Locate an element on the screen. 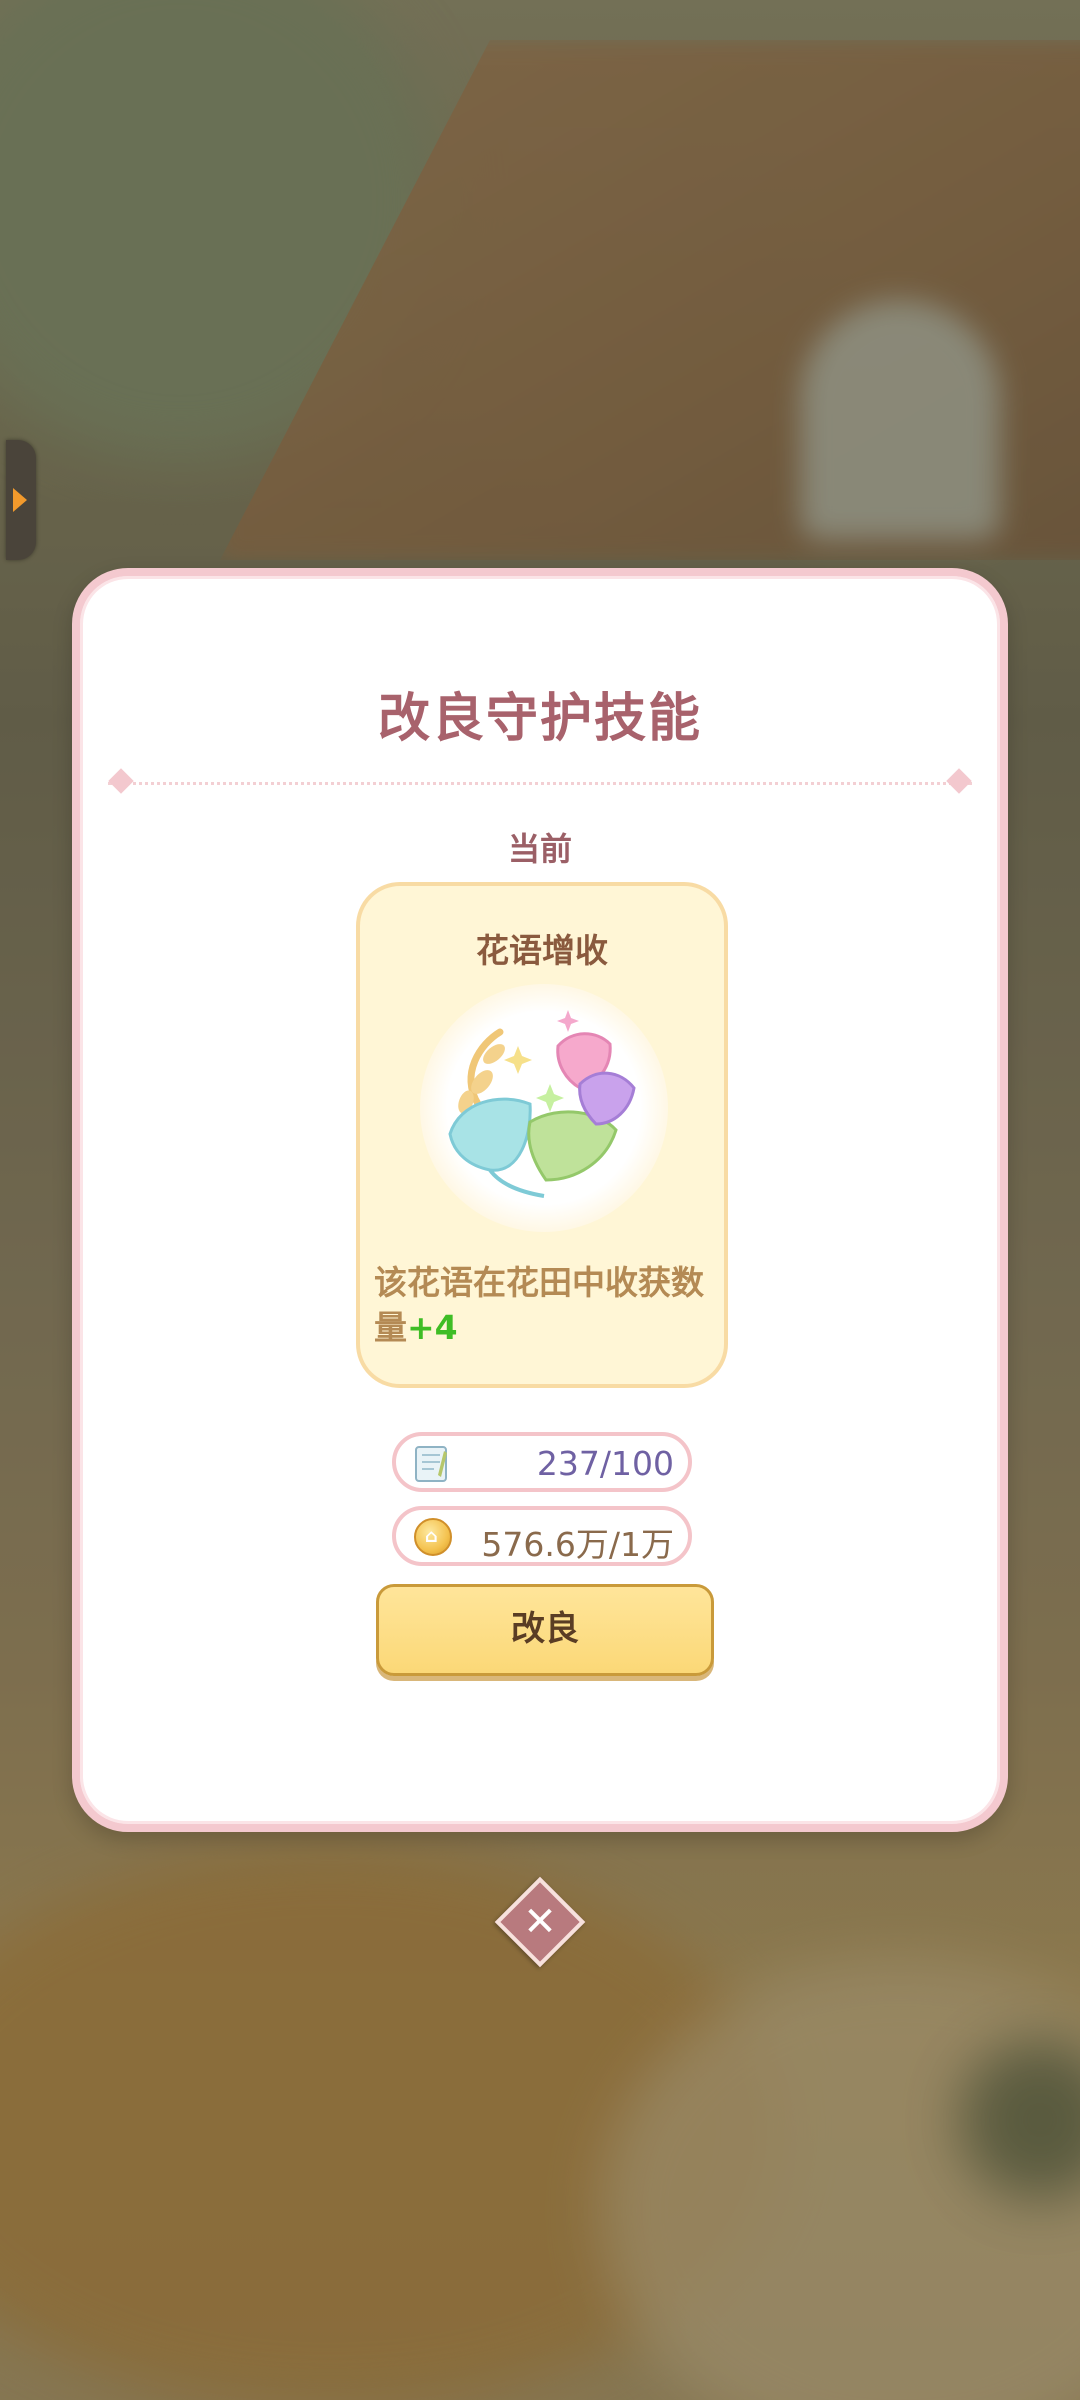  skill-bonus: +4 is located at coordinates (432, 1327).